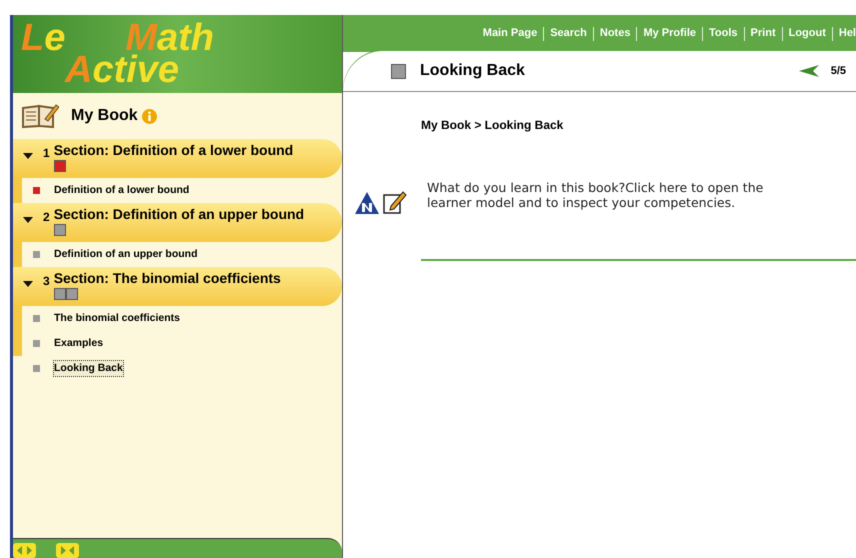  Describe the element at coordinates (104, 116) in the screenshot. I see `sidebar-title: My Book` at that location.